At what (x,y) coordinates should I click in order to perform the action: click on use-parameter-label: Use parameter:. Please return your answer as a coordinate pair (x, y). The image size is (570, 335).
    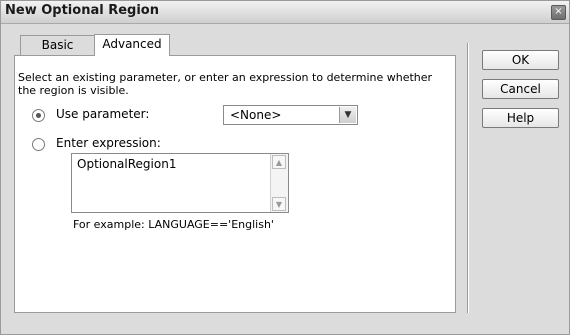
    Looking at the image, I should click on (103, 114).